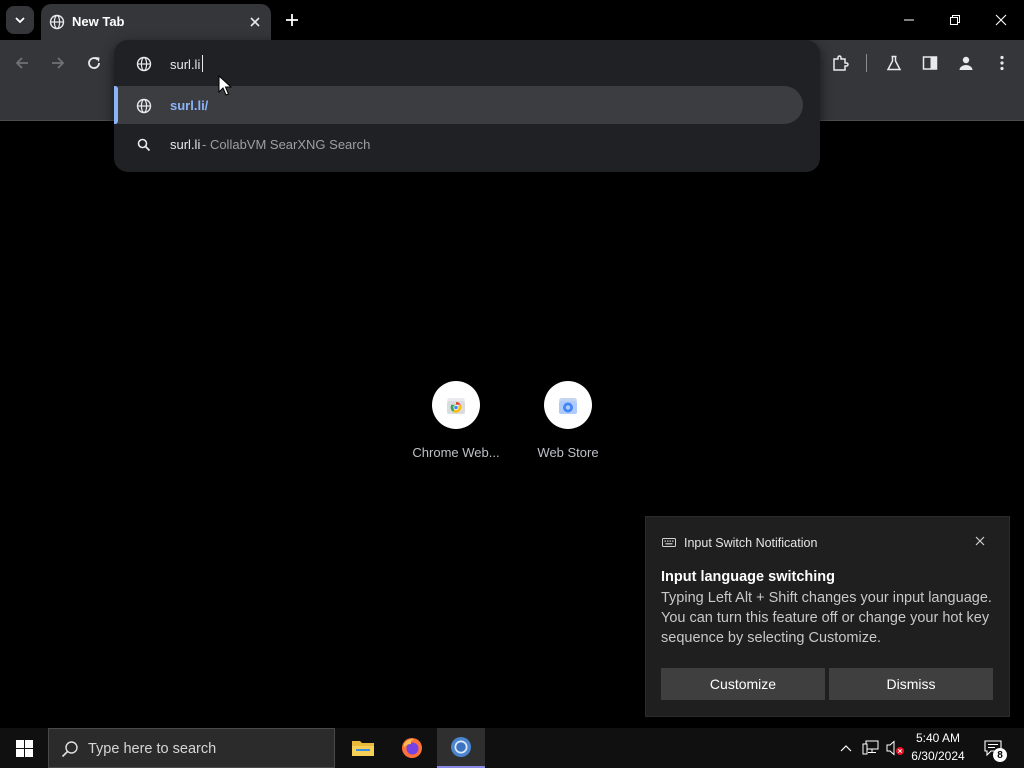 This screenshot has height=768, width=1024. I want to click on mouse-cursor-icon, so click(225, 86).